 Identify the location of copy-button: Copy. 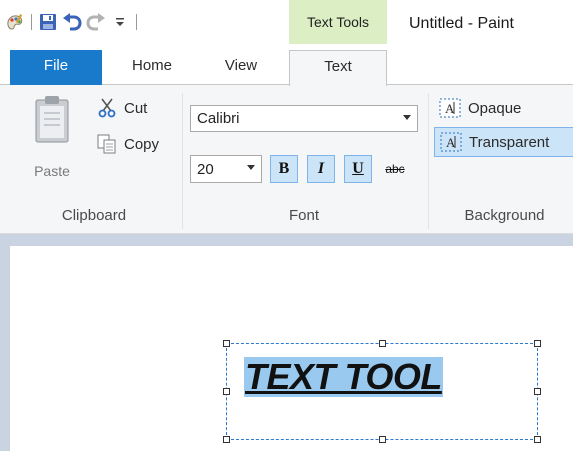
(127, 144).